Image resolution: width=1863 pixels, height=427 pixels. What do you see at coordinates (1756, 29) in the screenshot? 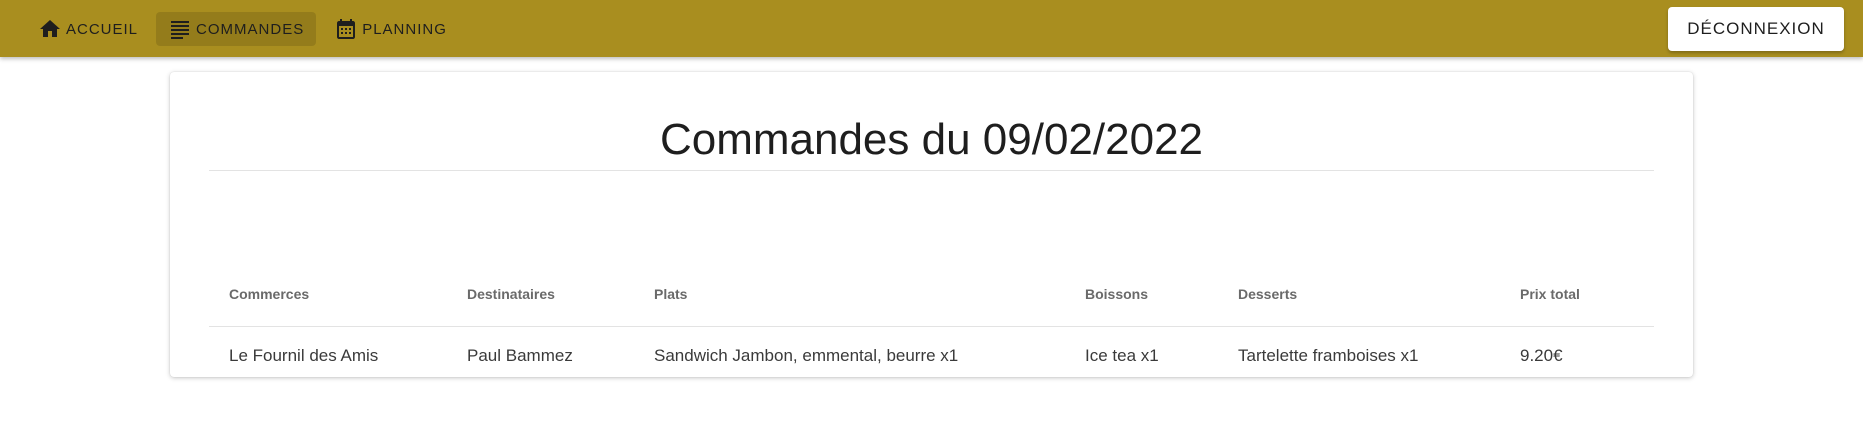
I see `logout-button: Déconnexion` at bounding box center [1756, 29].